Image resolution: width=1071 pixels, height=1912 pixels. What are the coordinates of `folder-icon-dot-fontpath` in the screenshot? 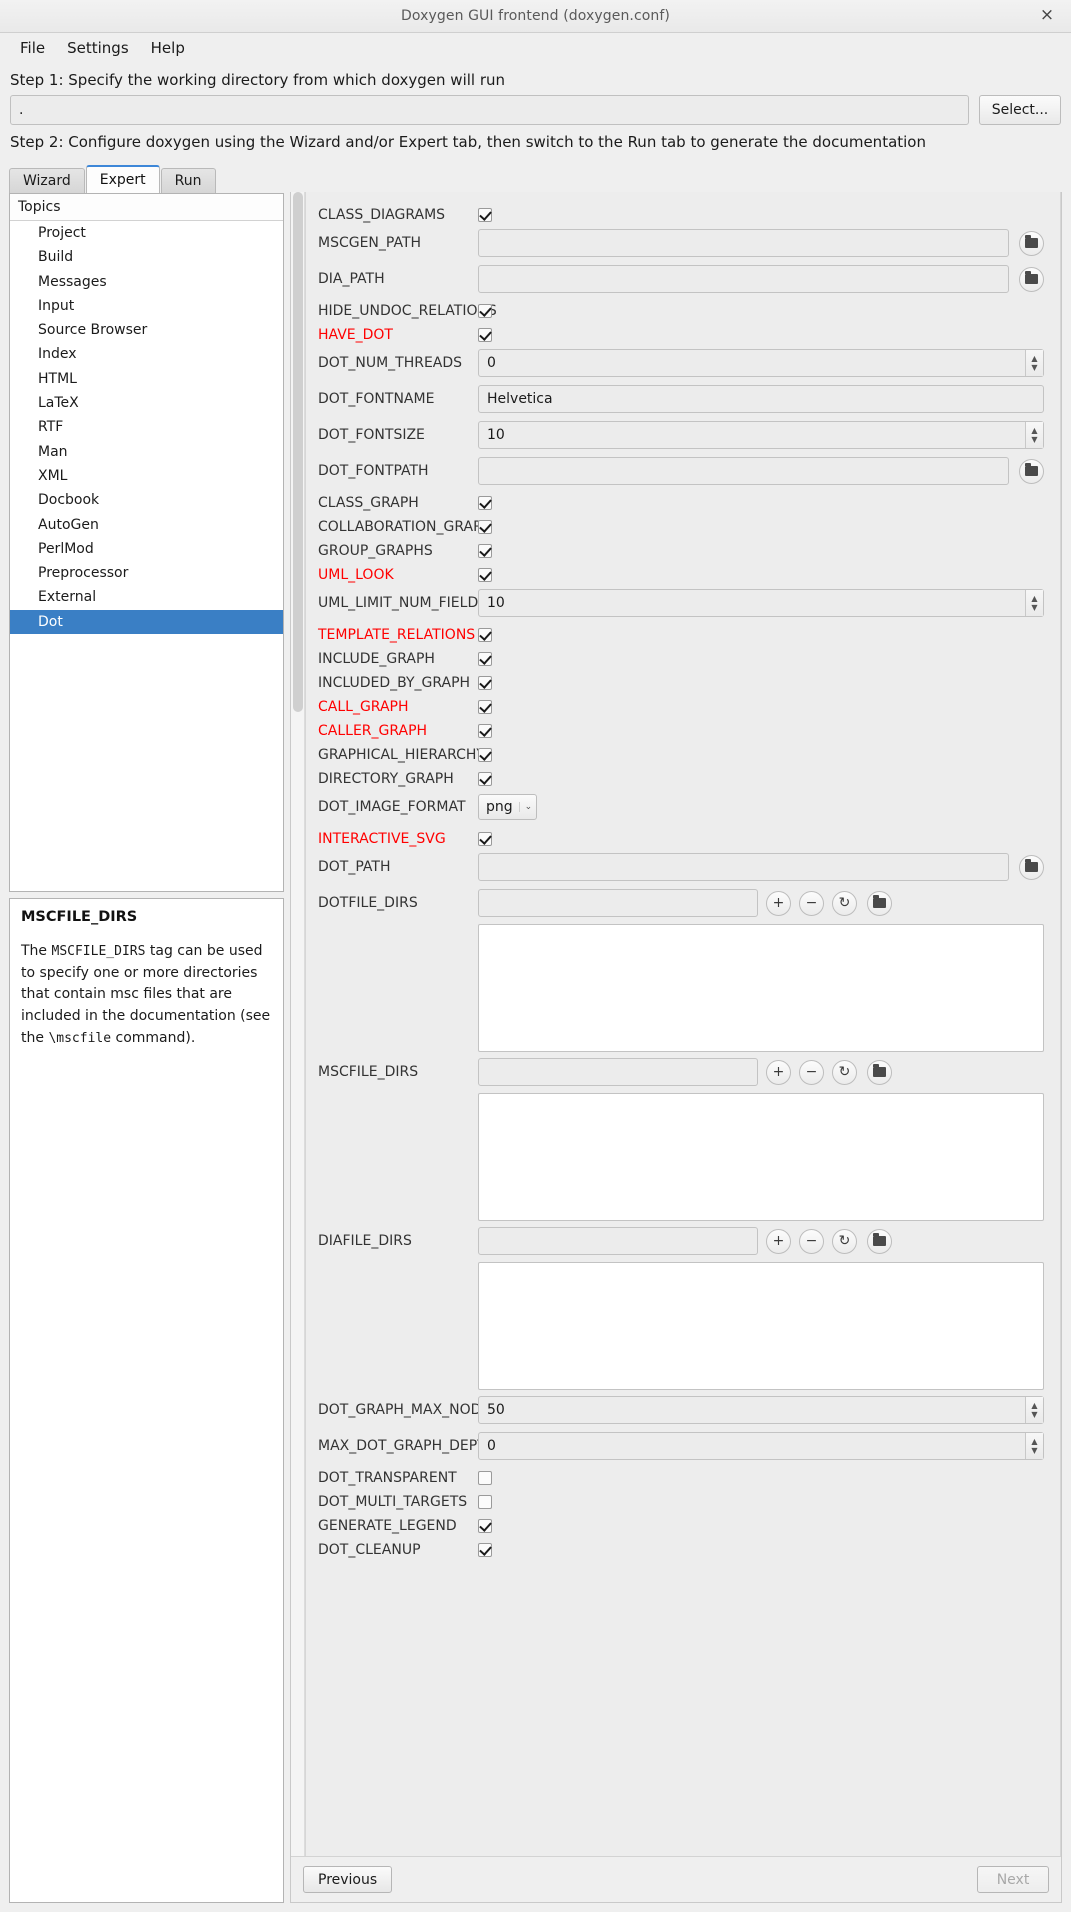 It's located at (1031, 471).